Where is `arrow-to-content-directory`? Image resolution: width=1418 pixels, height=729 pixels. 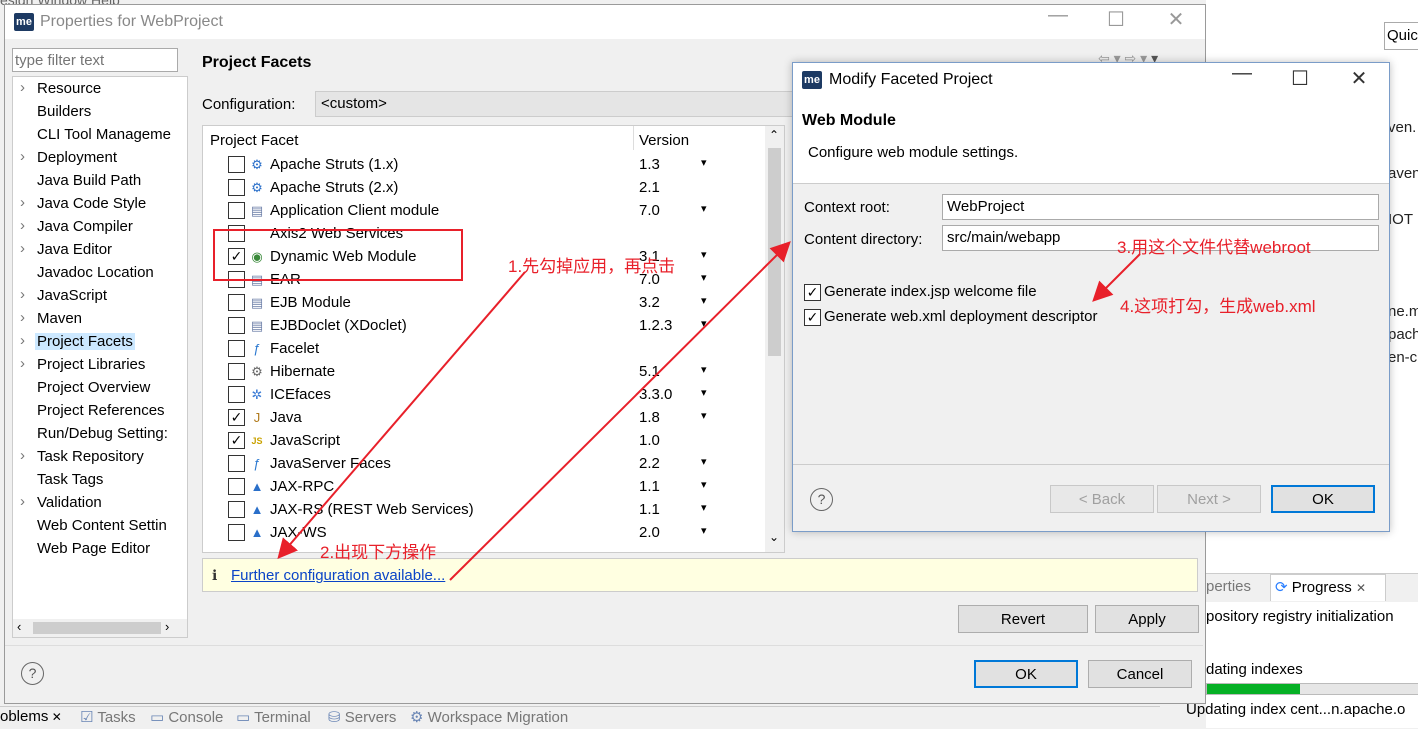 arrow-to-content-directory is located at coordinates (620, 411).